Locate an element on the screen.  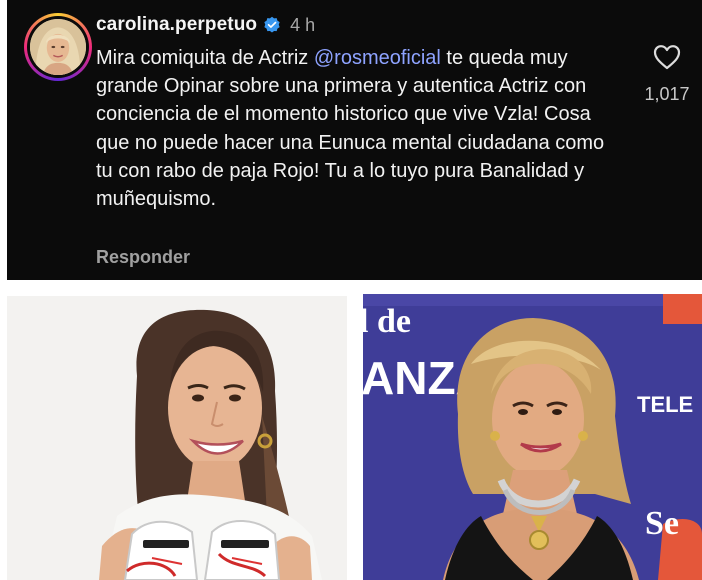
username-link: carolina.perpetuo is located at coordinates (176, 25).